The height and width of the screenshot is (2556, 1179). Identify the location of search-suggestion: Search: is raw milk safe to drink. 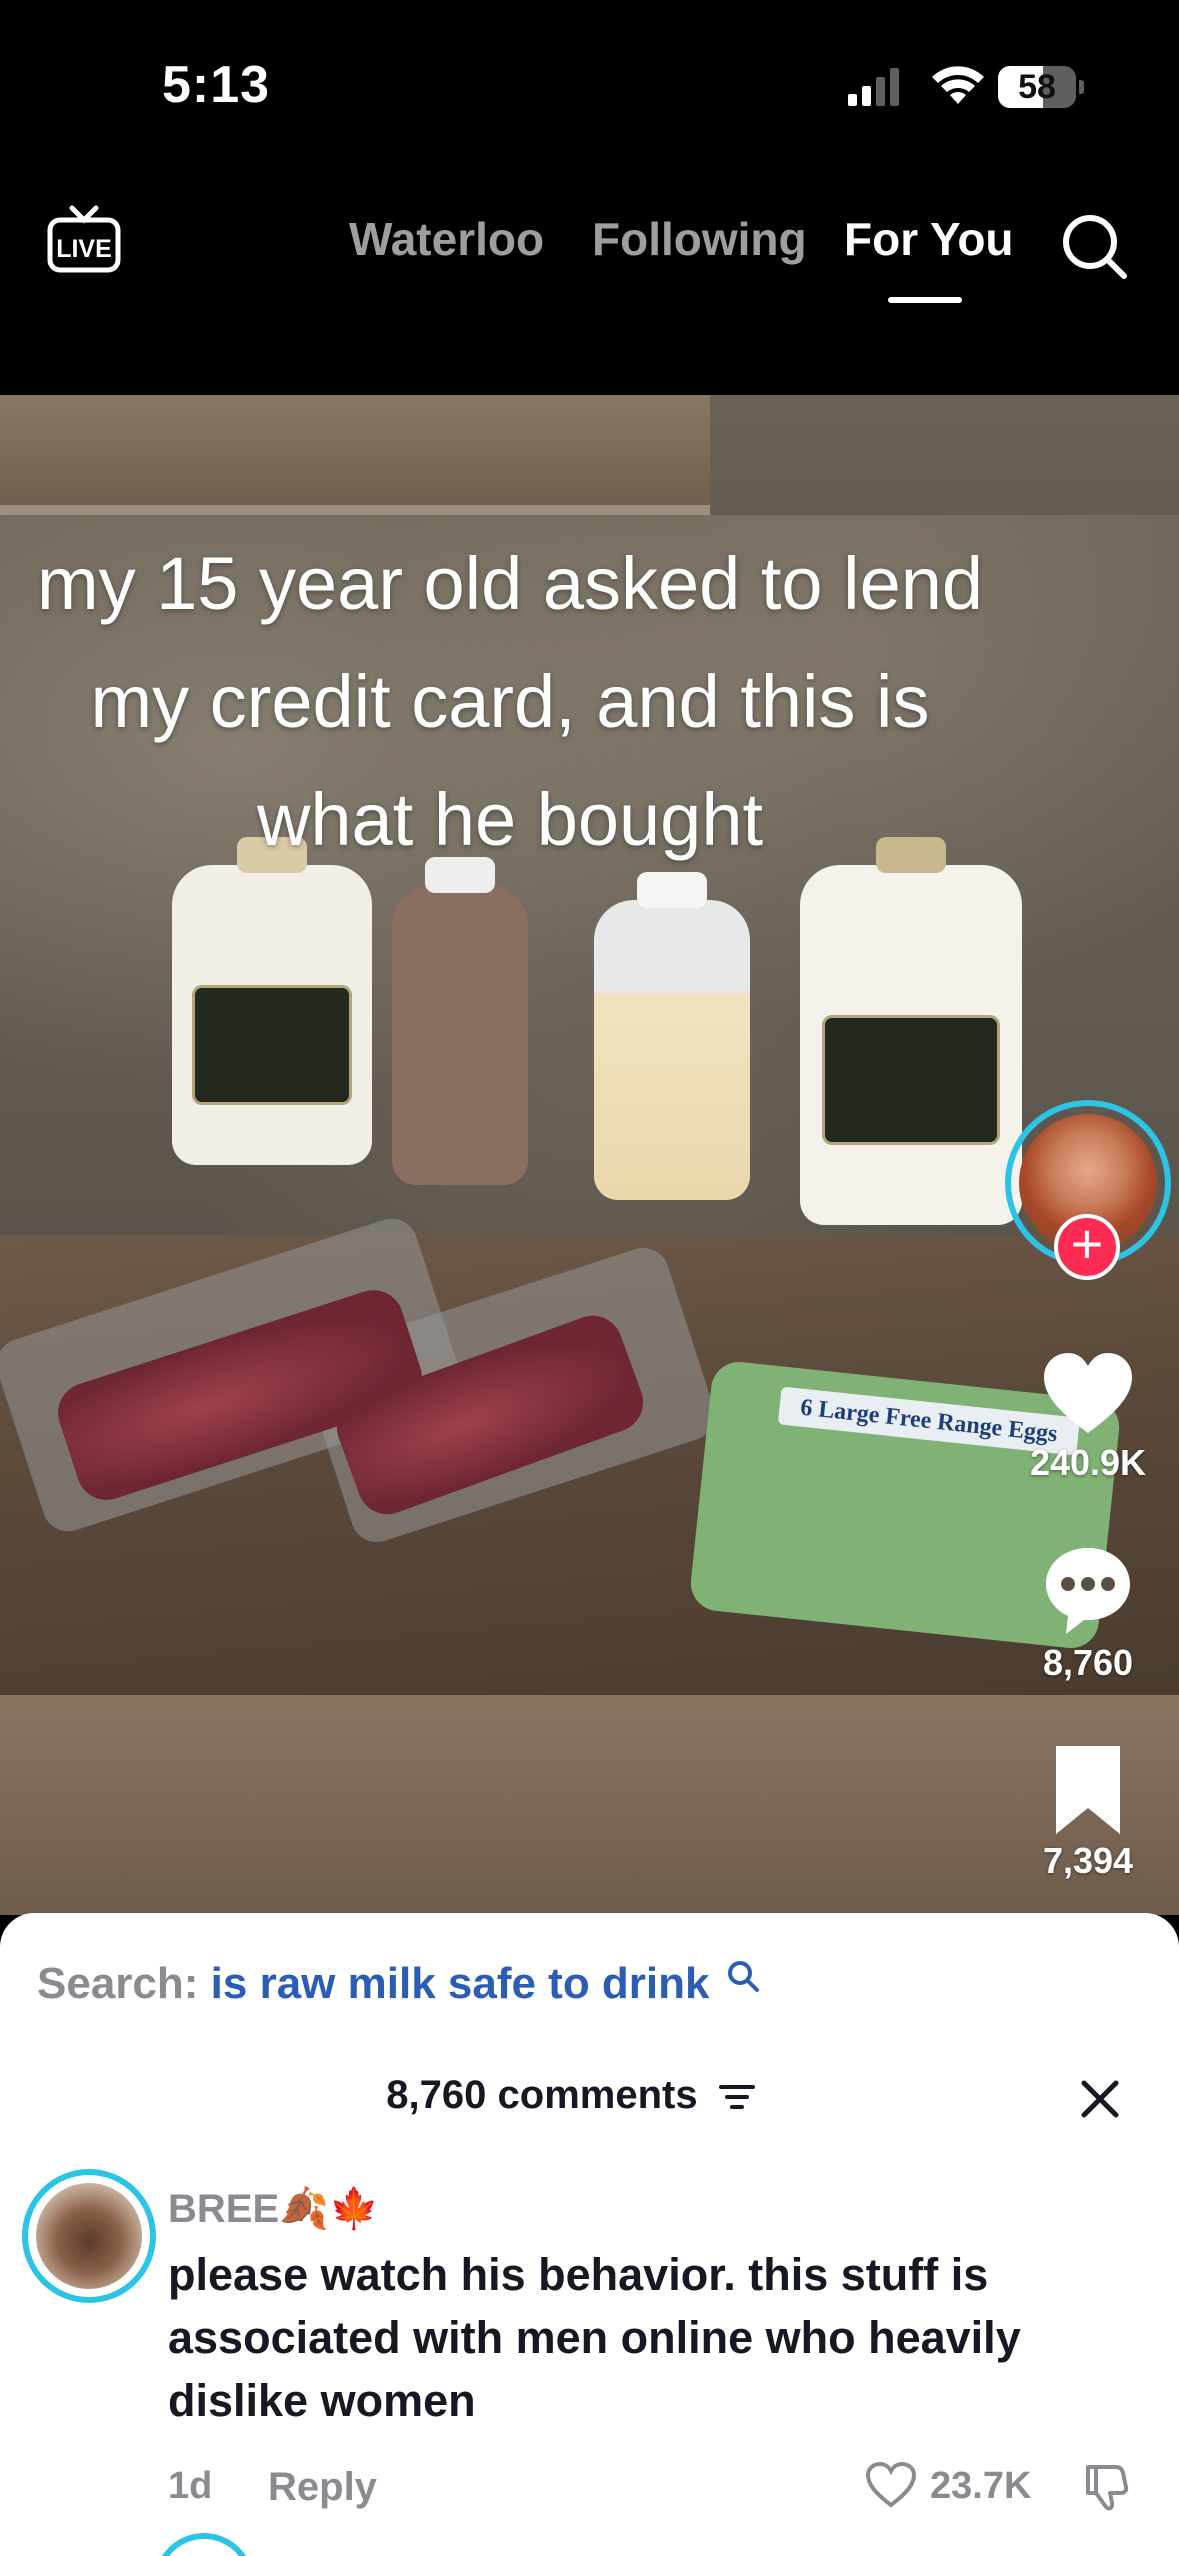
(398, 1984).